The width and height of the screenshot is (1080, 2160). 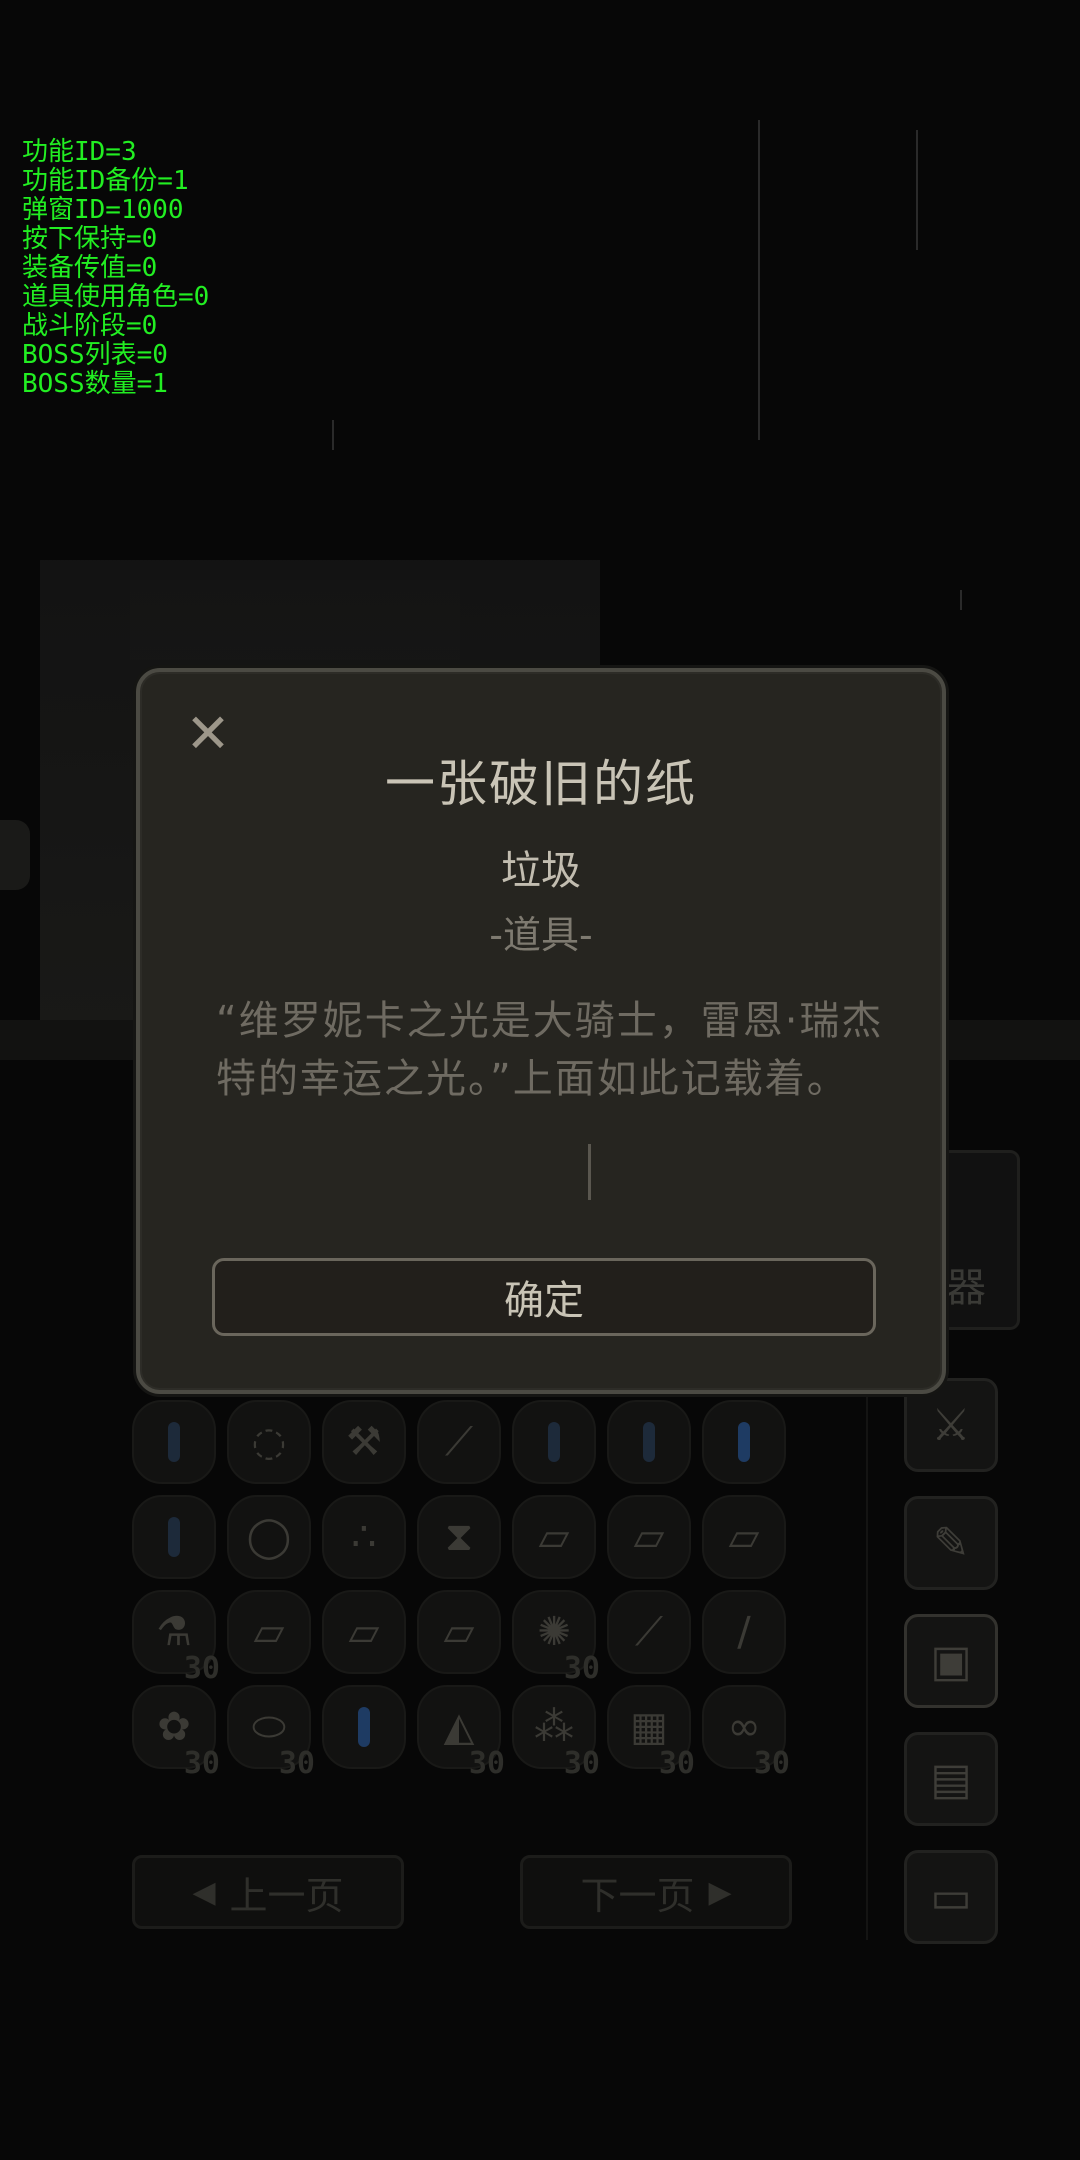 I want to click on weapon-tab-label: 器, so click(x=966, y=1288).